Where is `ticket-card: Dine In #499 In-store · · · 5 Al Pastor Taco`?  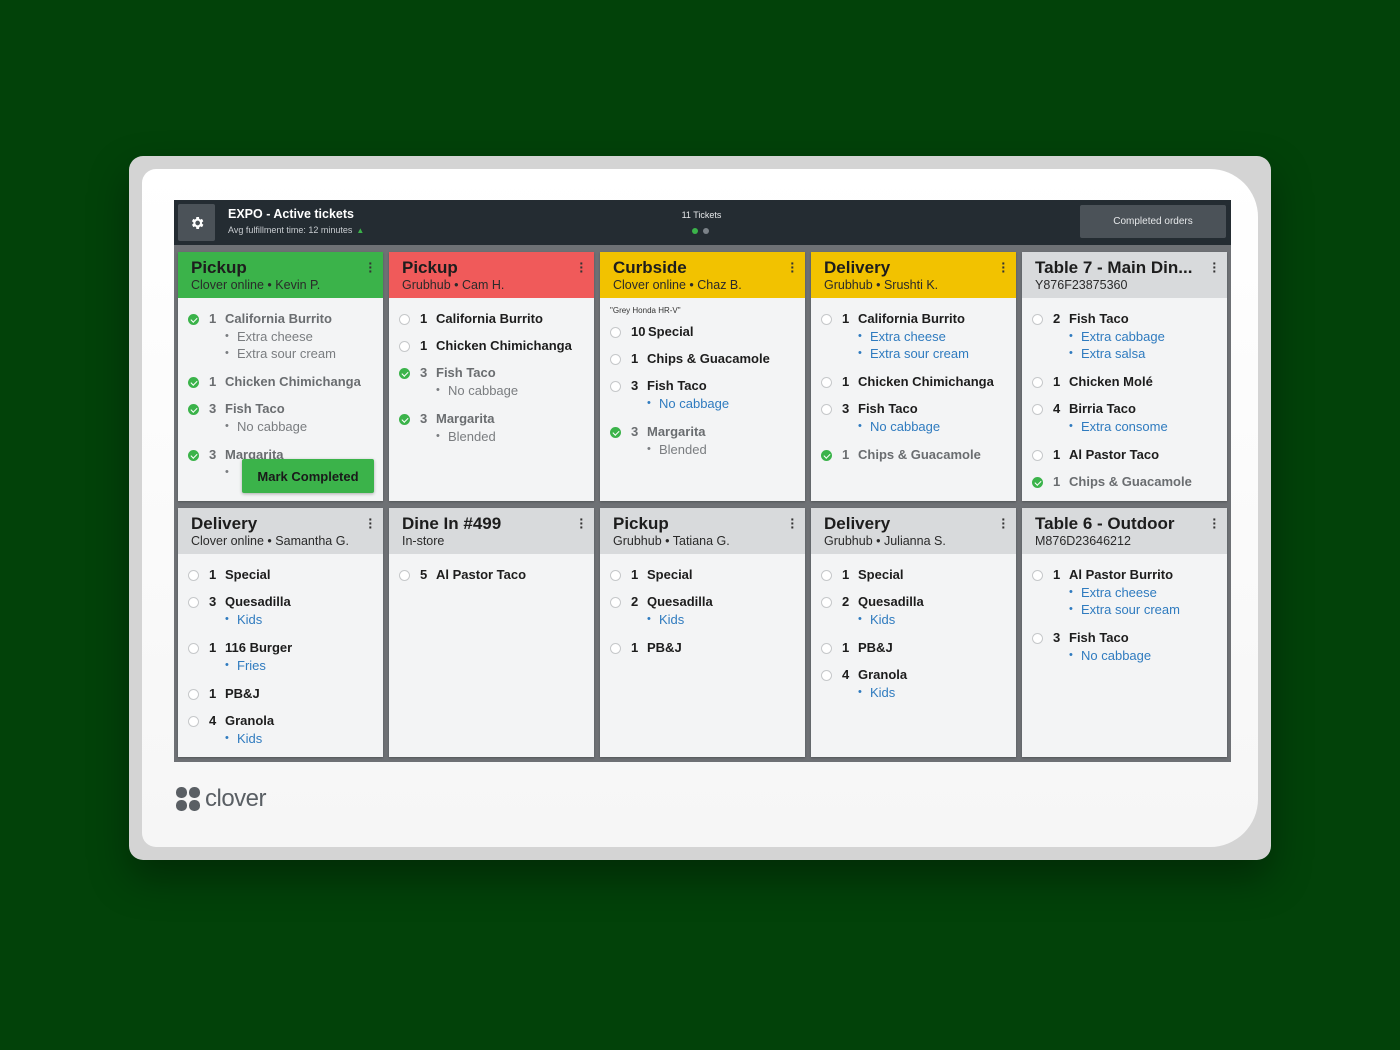 ticket-card: Dine In #499 In-store · · · 5 Al Pastor Taco is located at coordinates (491, 632).